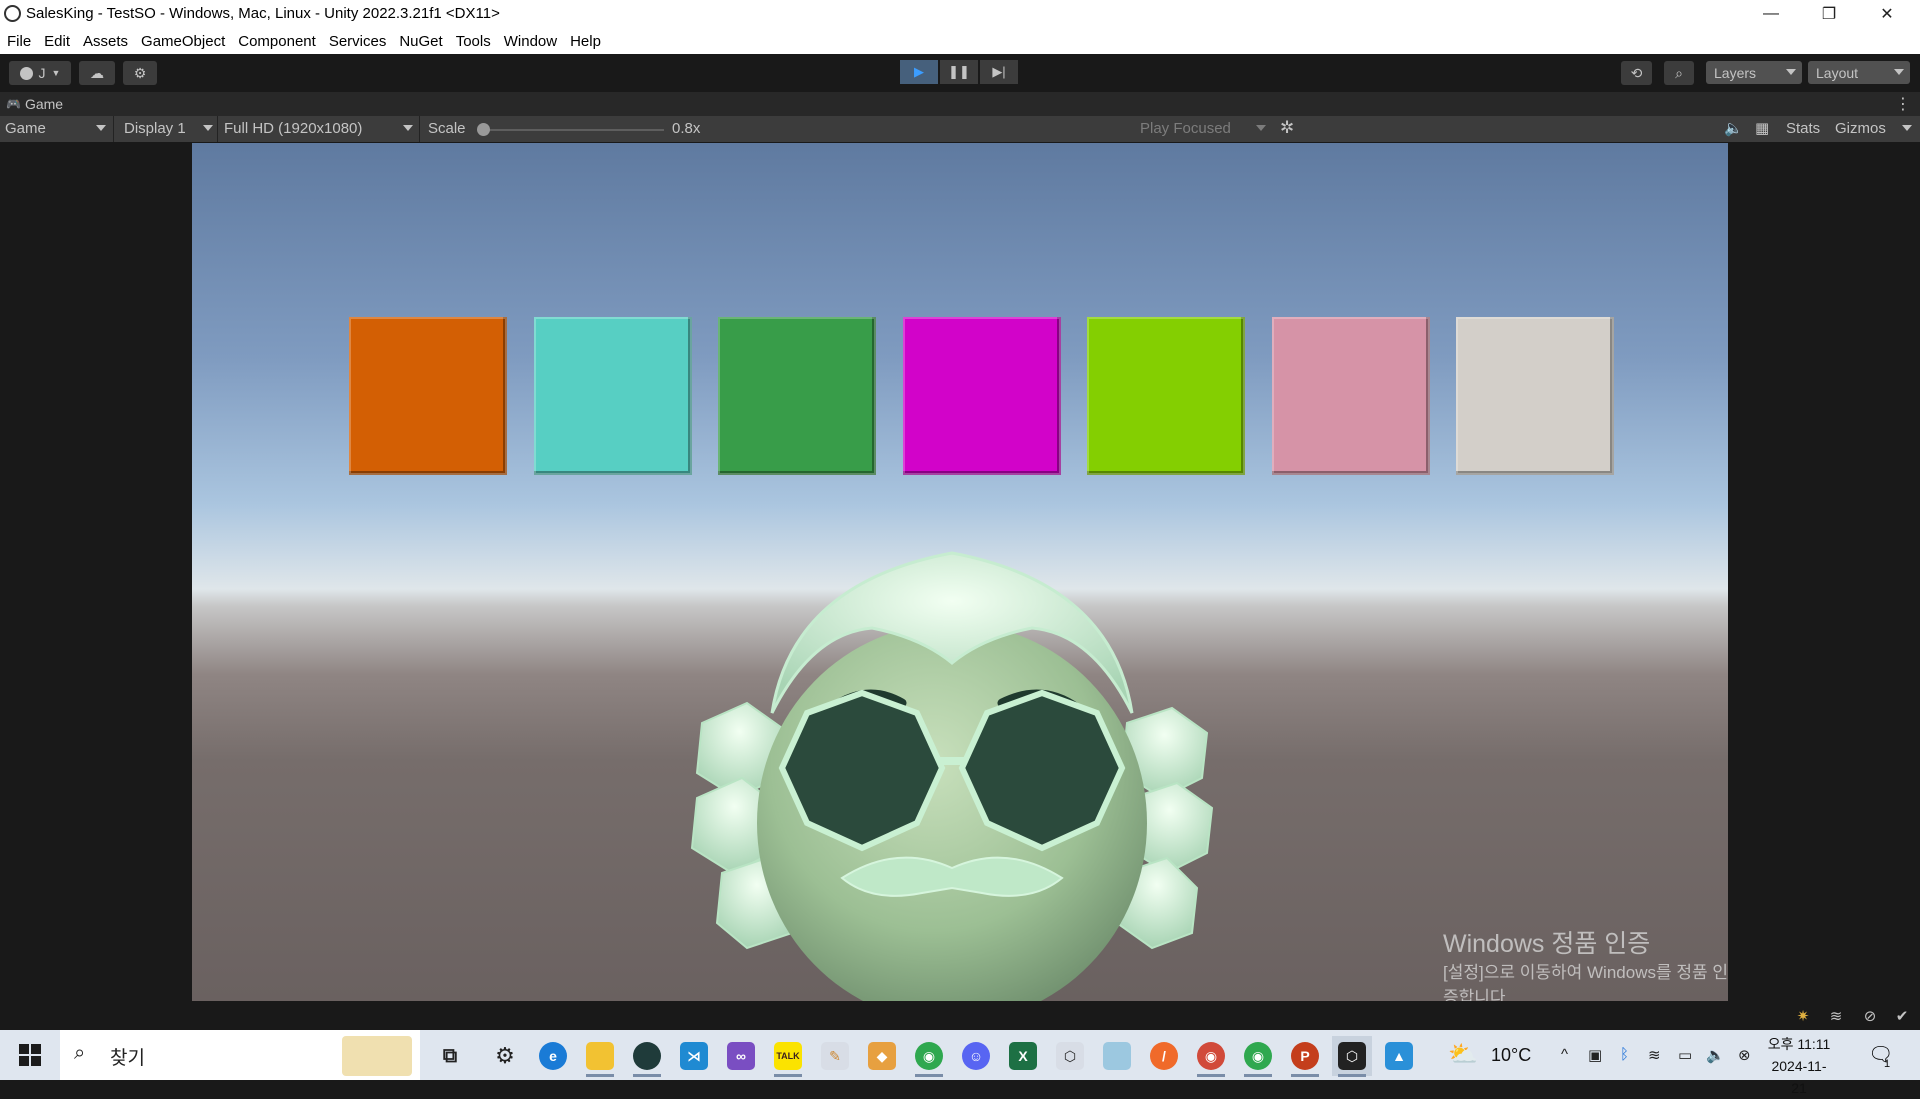 The image size is (1920, 1099). What do you see at coordinates (1803, 1016) in the screenshot?
I see `spinner-icon: ✷` at bounding box center [1803, 1016].